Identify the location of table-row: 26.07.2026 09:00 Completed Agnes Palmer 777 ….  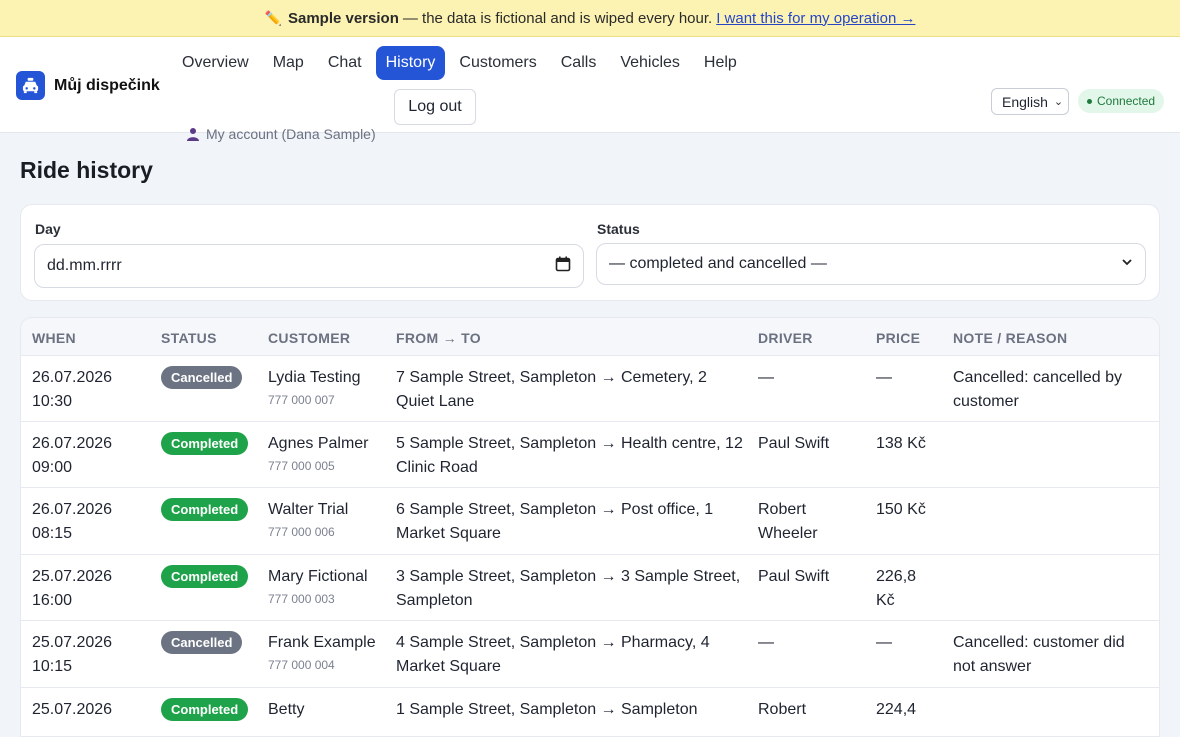
(590, 455).